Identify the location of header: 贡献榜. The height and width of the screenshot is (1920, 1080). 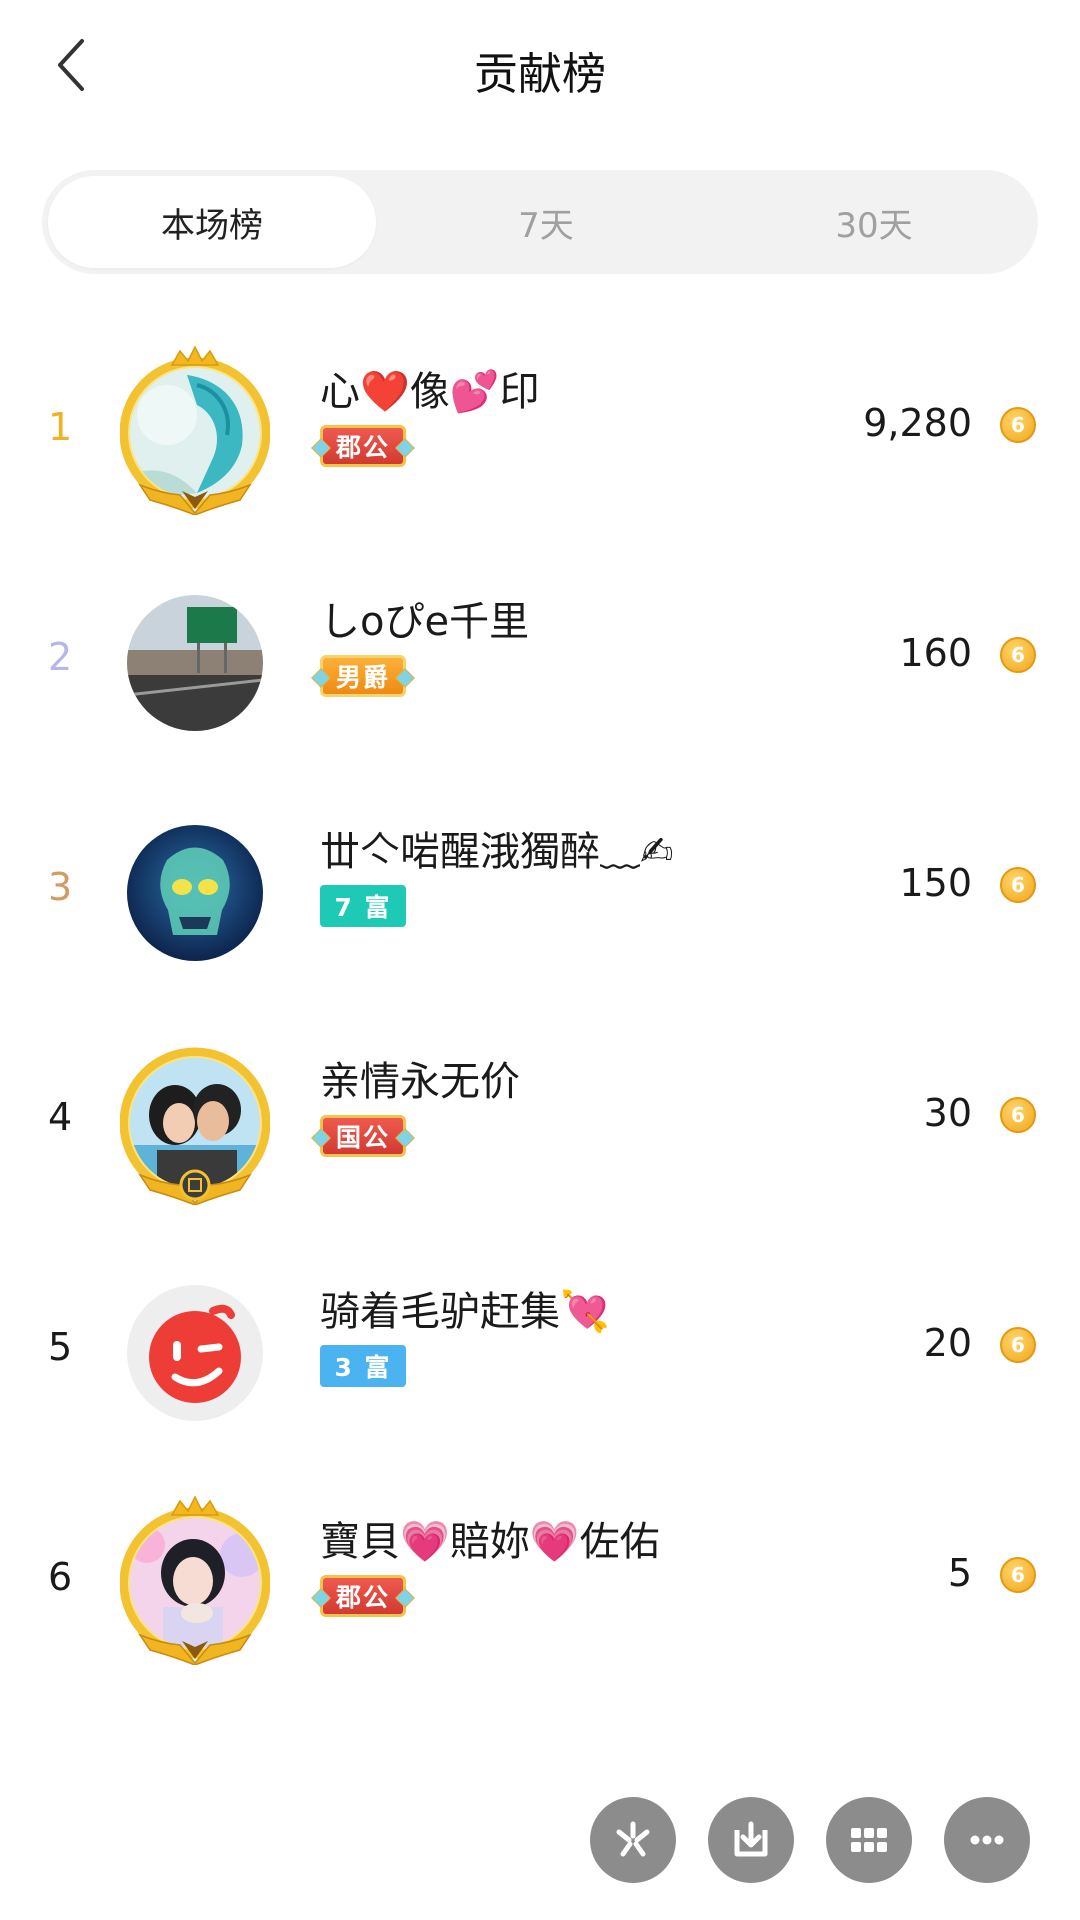
(540, 70).